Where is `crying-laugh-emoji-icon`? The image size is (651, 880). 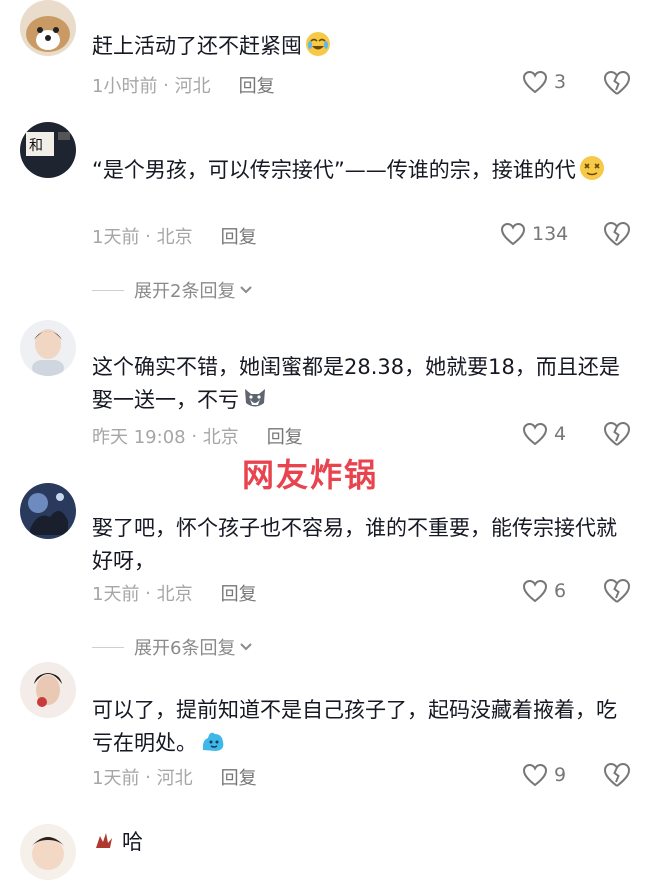 crying-laugh-emoji-icon is located at coordinates (318, 44).